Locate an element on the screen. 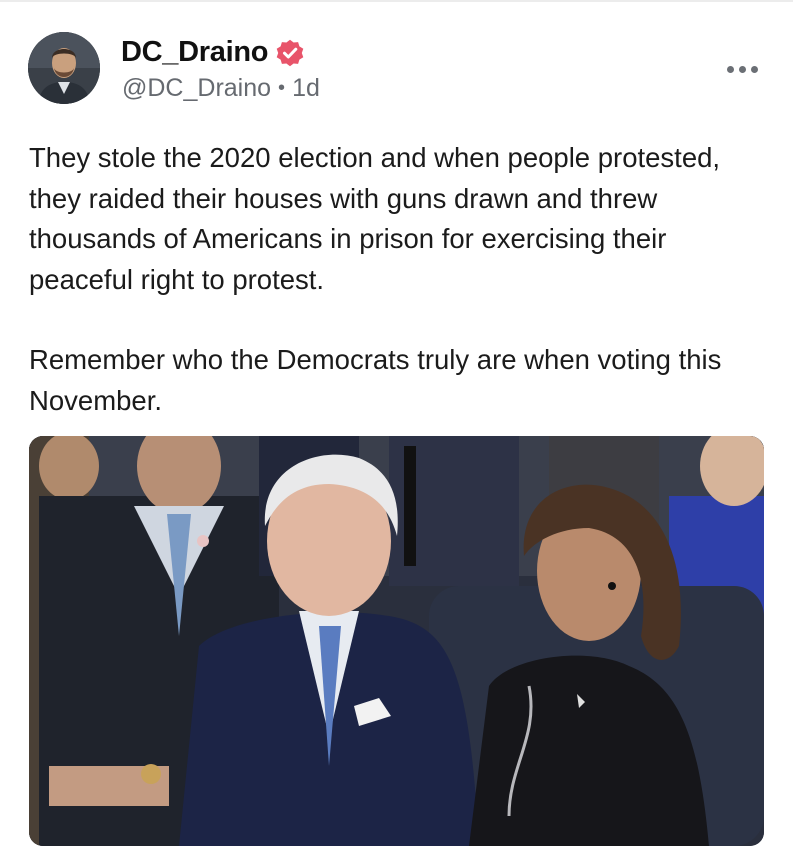 Image resolution: width=793 pixels, height=846 pixels. author-meta-row: @DC_Draino • 1d is located at coordinates (221, 88).